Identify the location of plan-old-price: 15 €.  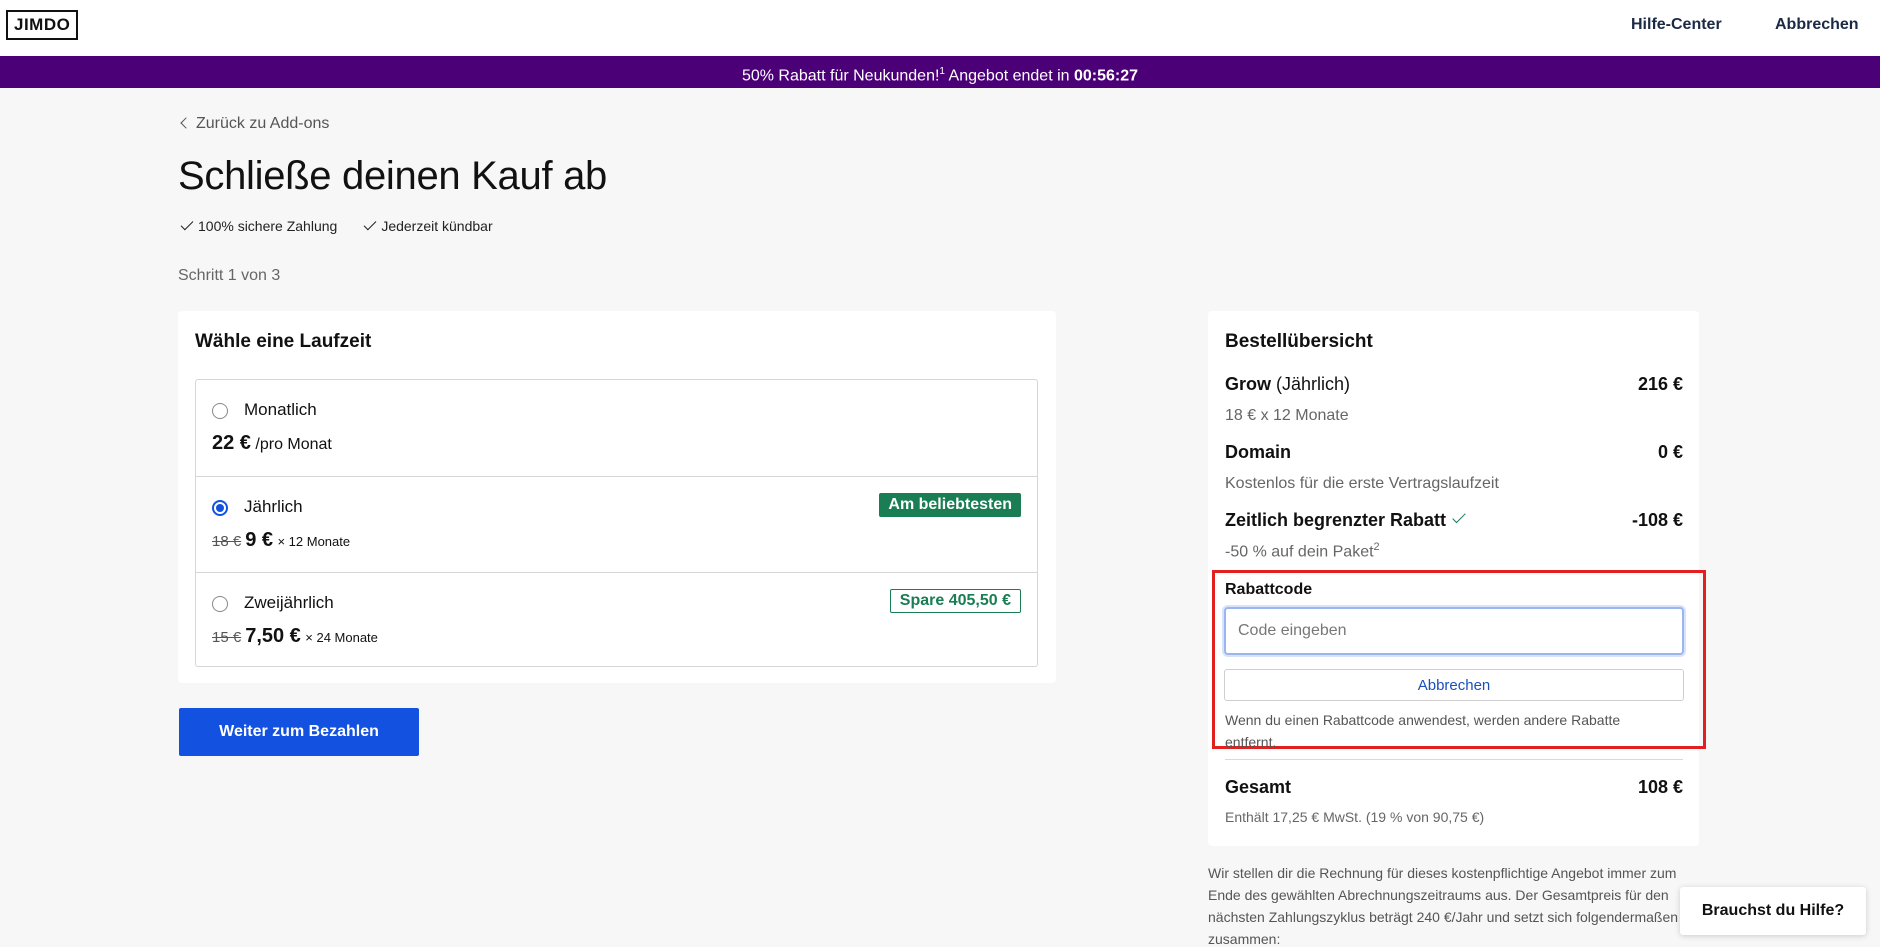
(227, 637).